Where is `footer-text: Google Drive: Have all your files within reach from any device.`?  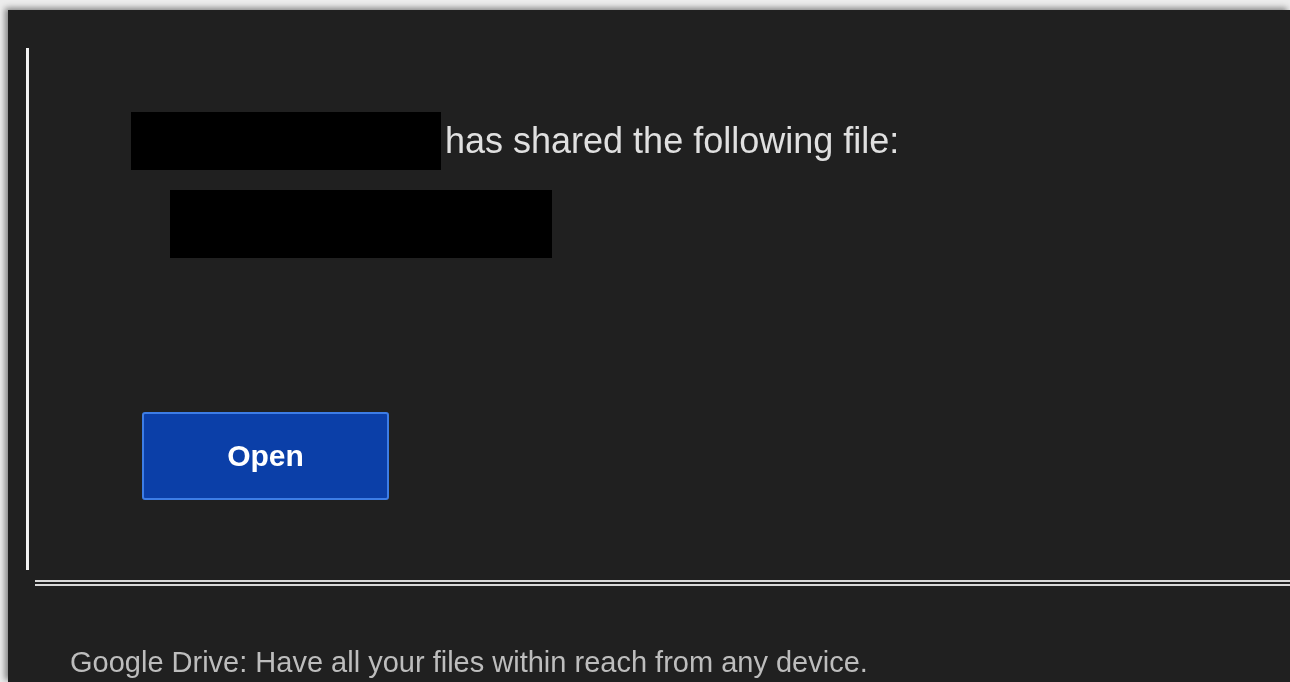
footer-text: Google Drive: Have all your files within reach from any device. is located at coordinates (469, 662).